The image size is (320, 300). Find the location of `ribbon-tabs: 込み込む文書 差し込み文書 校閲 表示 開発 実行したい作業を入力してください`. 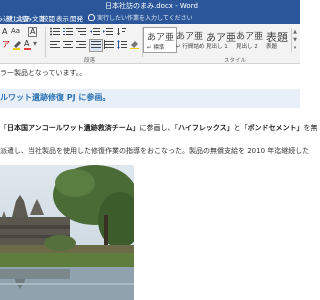

ribbon-tabs: 込み込む文書 差し込み文書 校閲 表示 開発 実行したい作業を入力してください is located at coordinates (150, 17).